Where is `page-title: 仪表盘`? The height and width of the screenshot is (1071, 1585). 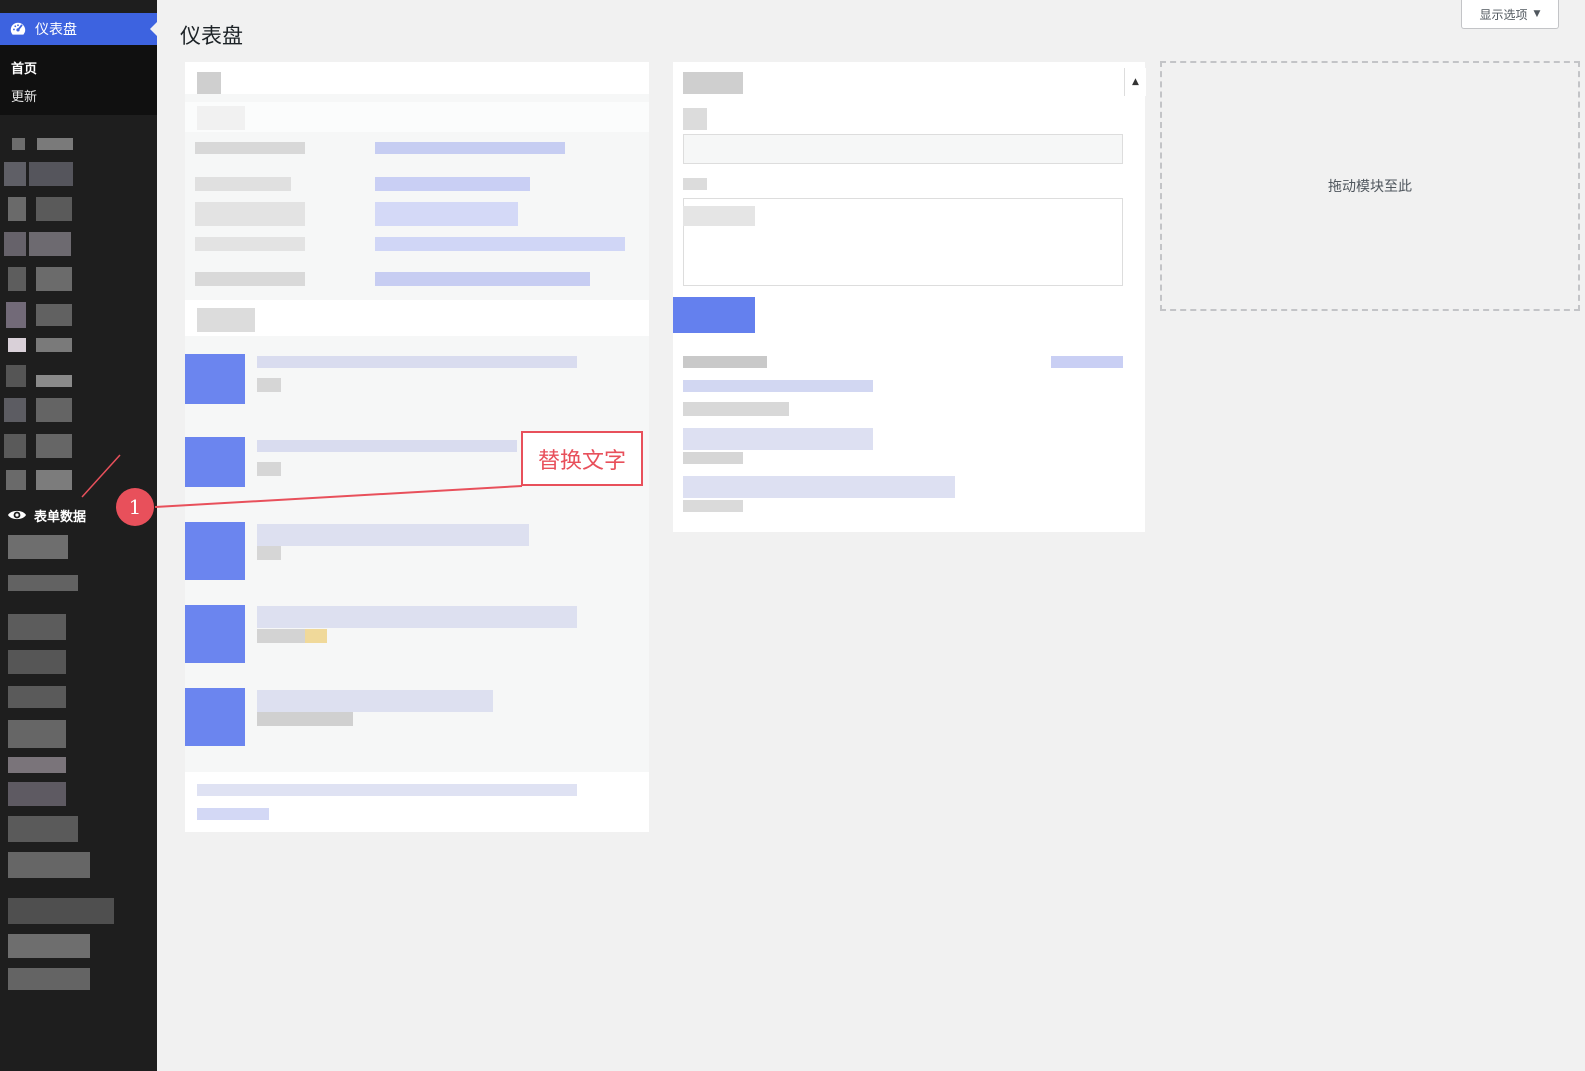
page-title: 仪表盘 is located at coordinates (211, 36).